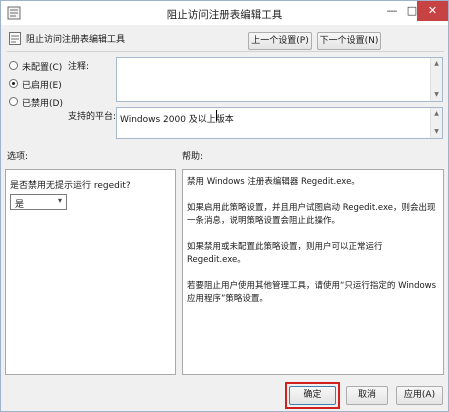  I want to click on comment-label: 注释:, so click(79, 67).